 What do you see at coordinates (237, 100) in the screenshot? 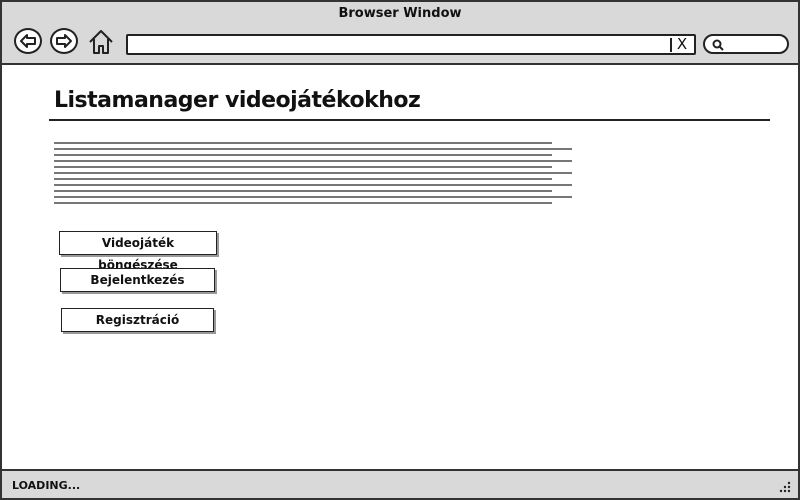
I see `page-title: Listamanager videojátékokhoz` at bounding box center [237, 100].